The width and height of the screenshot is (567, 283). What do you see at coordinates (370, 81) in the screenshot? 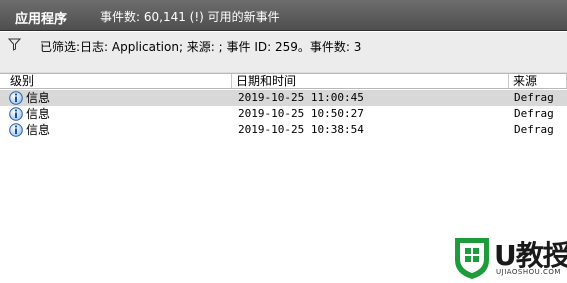
I see `column-header-date: 日期和时间` at bounding box center [370, 81].